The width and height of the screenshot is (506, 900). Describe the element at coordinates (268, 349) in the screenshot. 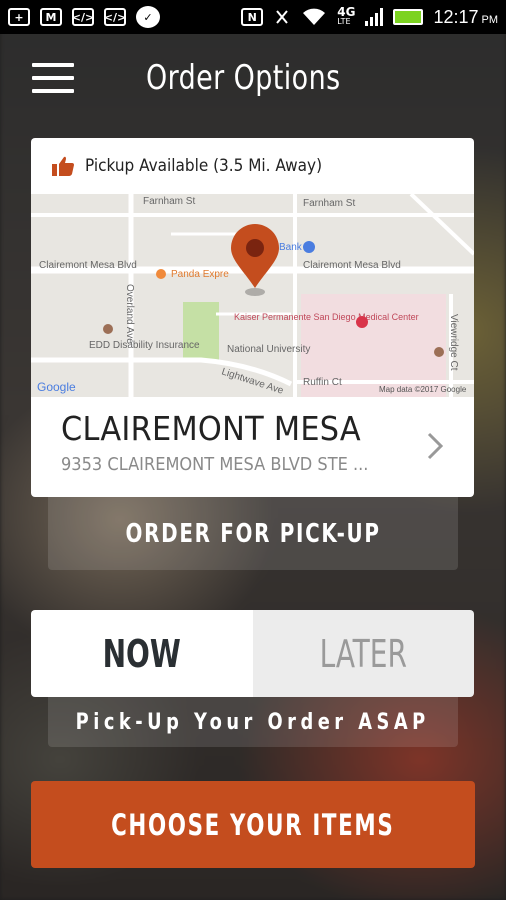

I see `map-place-label: National University` at that location.